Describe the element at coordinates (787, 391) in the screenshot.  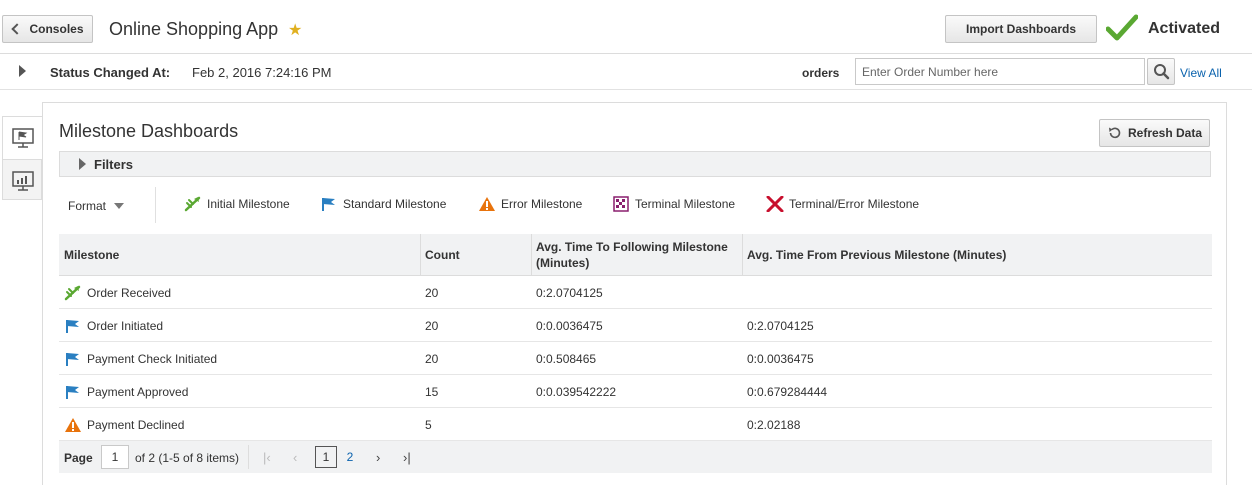
I see `time-from-previous-cell: 0:0.679284444` at that location.